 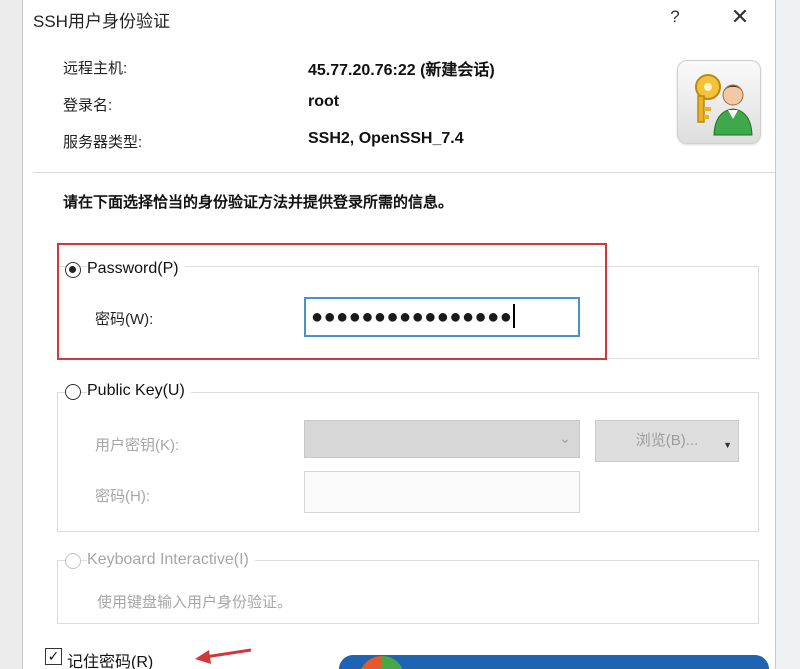 I want to click on dropdown-arrow-icon: ▼, so click(x=727, y=445).